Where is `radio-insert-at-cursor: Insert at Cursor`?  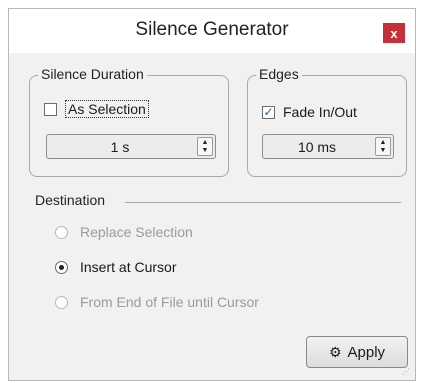 radio-insert-at-cursor: Insert at Cursor is located at coordinates (115, 267).